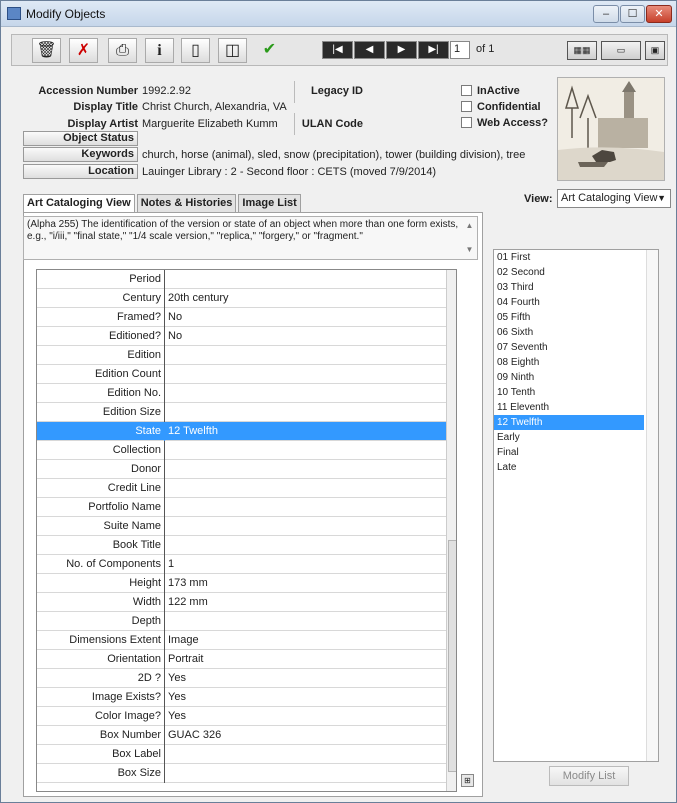 This screenshot has height=803, width=677. Describe the element at coordinates (569, 347) in the screenshot. I see `state-list-item: 07 Seventh` at that location.